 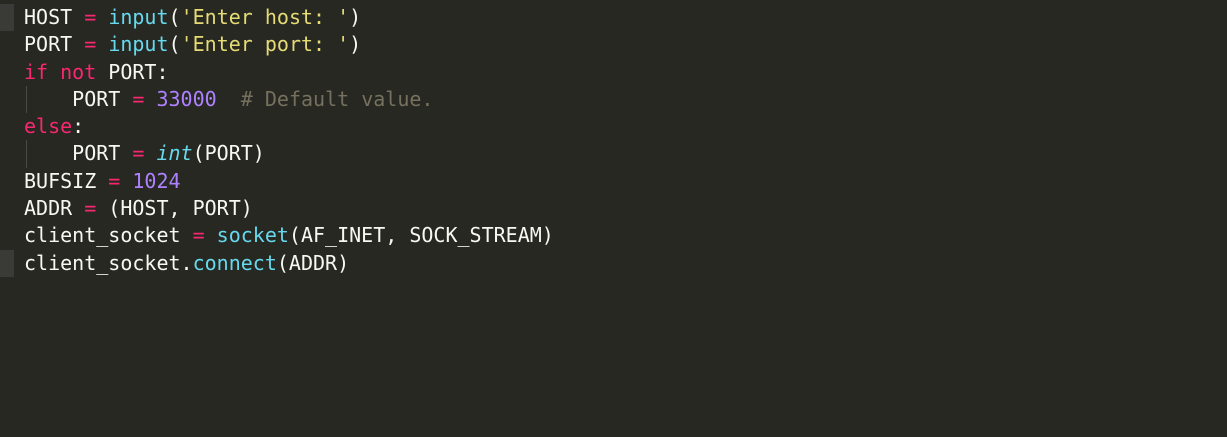 What do you see at coordinates (66, 180) in the screenshot?
I see `code-token: BUFSIZ` at bounding box center [66, 180].